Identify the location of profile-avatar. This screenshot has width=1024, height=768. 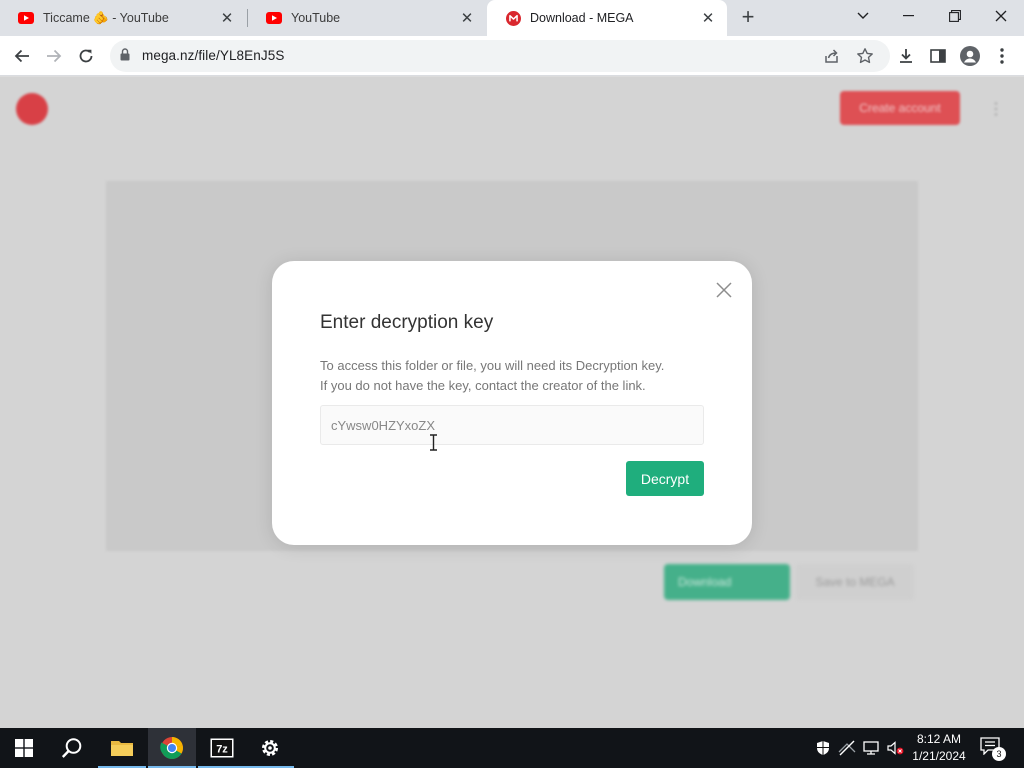
(970, 56).